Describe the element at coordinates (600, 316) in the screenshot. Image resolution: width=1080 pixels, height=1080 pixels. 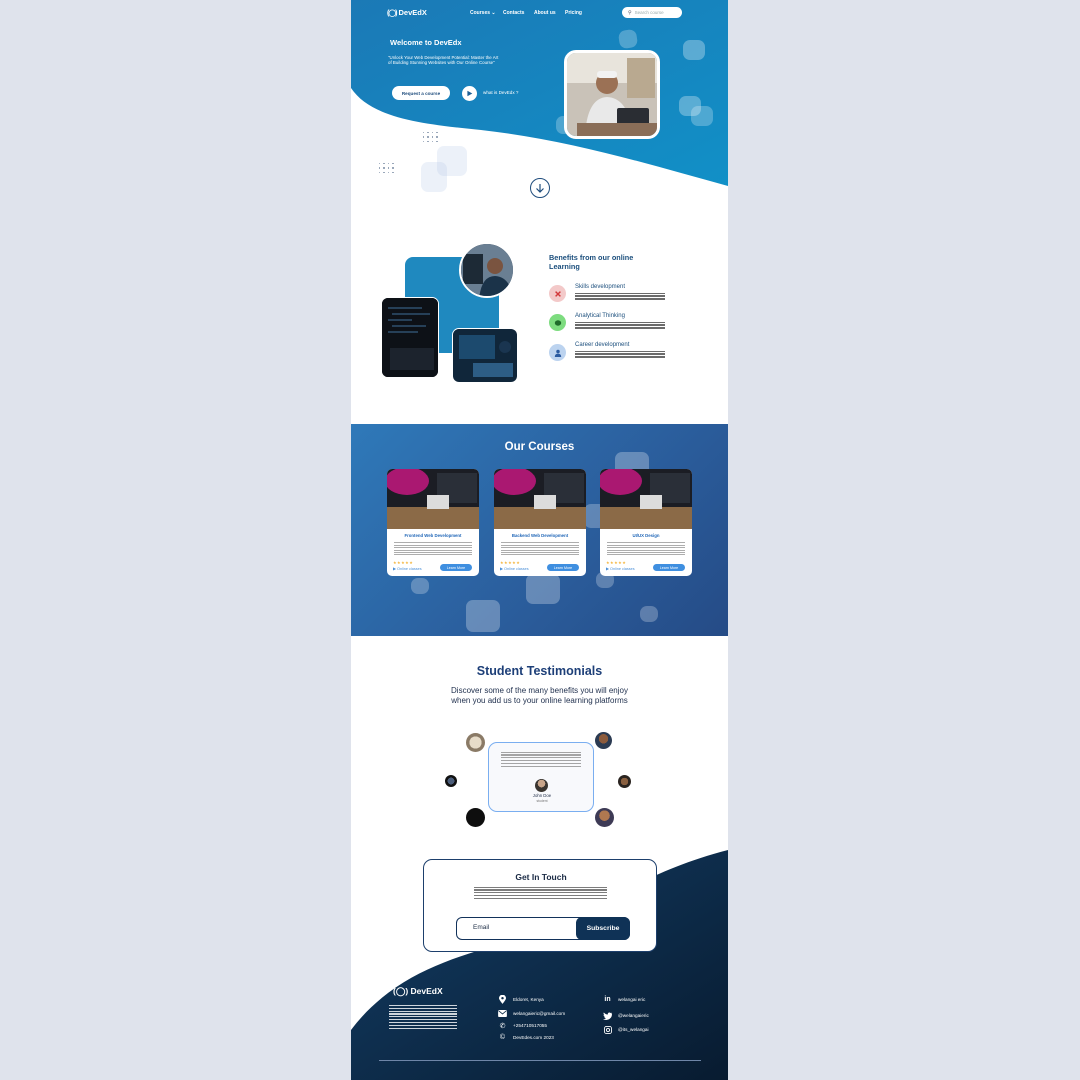
I see `benefit-analytical-title: Analytical Thinking` at that location.